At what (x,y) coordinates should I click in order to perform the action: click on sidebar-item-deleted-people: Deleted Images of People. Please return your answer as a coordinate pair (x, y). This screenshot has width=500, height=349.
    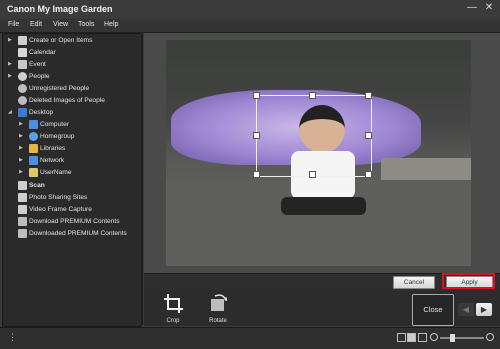
    Looking at the image, I should click on (72, 101).